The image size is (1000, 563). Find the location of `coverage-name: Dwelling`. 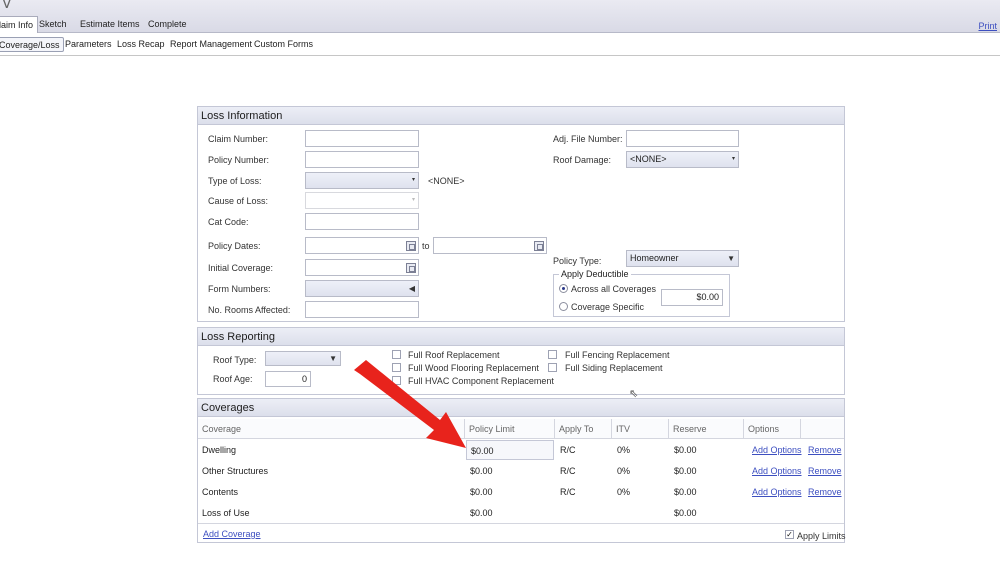

coverage-name: Dwelling is located at coordinates (219, 450).